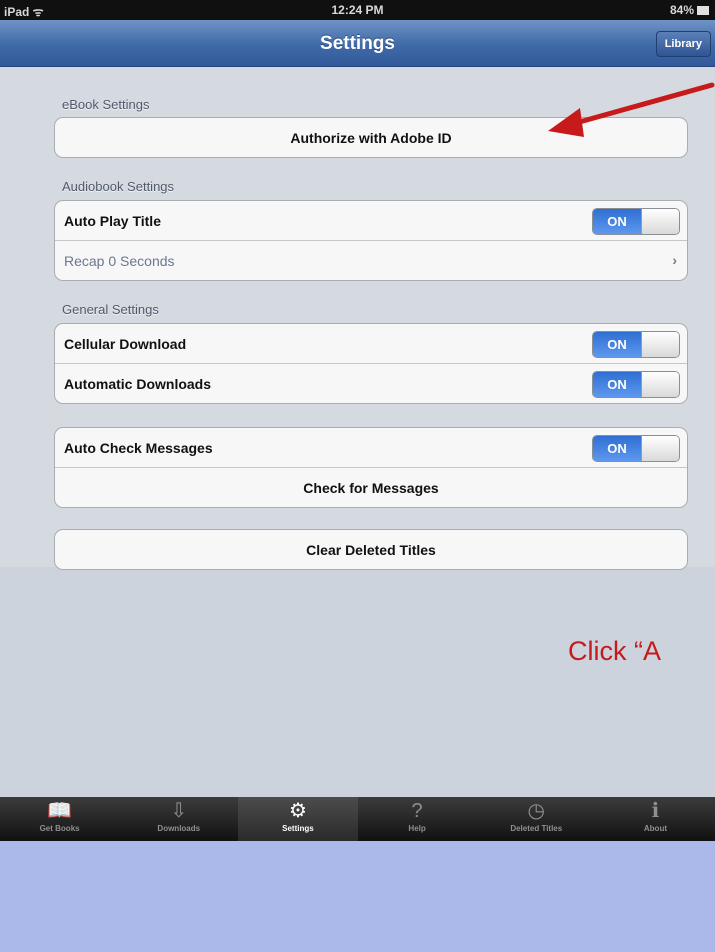 This screenshot has width=715, height=952. Describe the element at coordinates (631, 109) in the screenshot. I see `annotation-arrow-icon` at that location.